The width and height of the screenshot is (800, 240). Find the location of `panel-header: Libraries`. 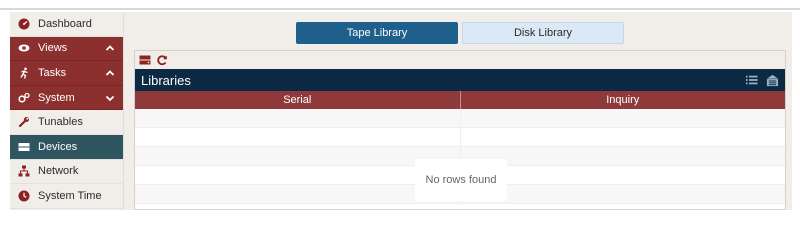

panel-header: Libraries is located at coordinates (460, 80).